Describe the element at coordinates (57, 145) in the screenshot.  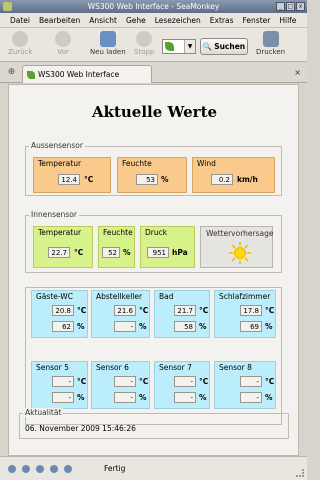
I see `aussensensor-legend: Aussensensor` at that location.